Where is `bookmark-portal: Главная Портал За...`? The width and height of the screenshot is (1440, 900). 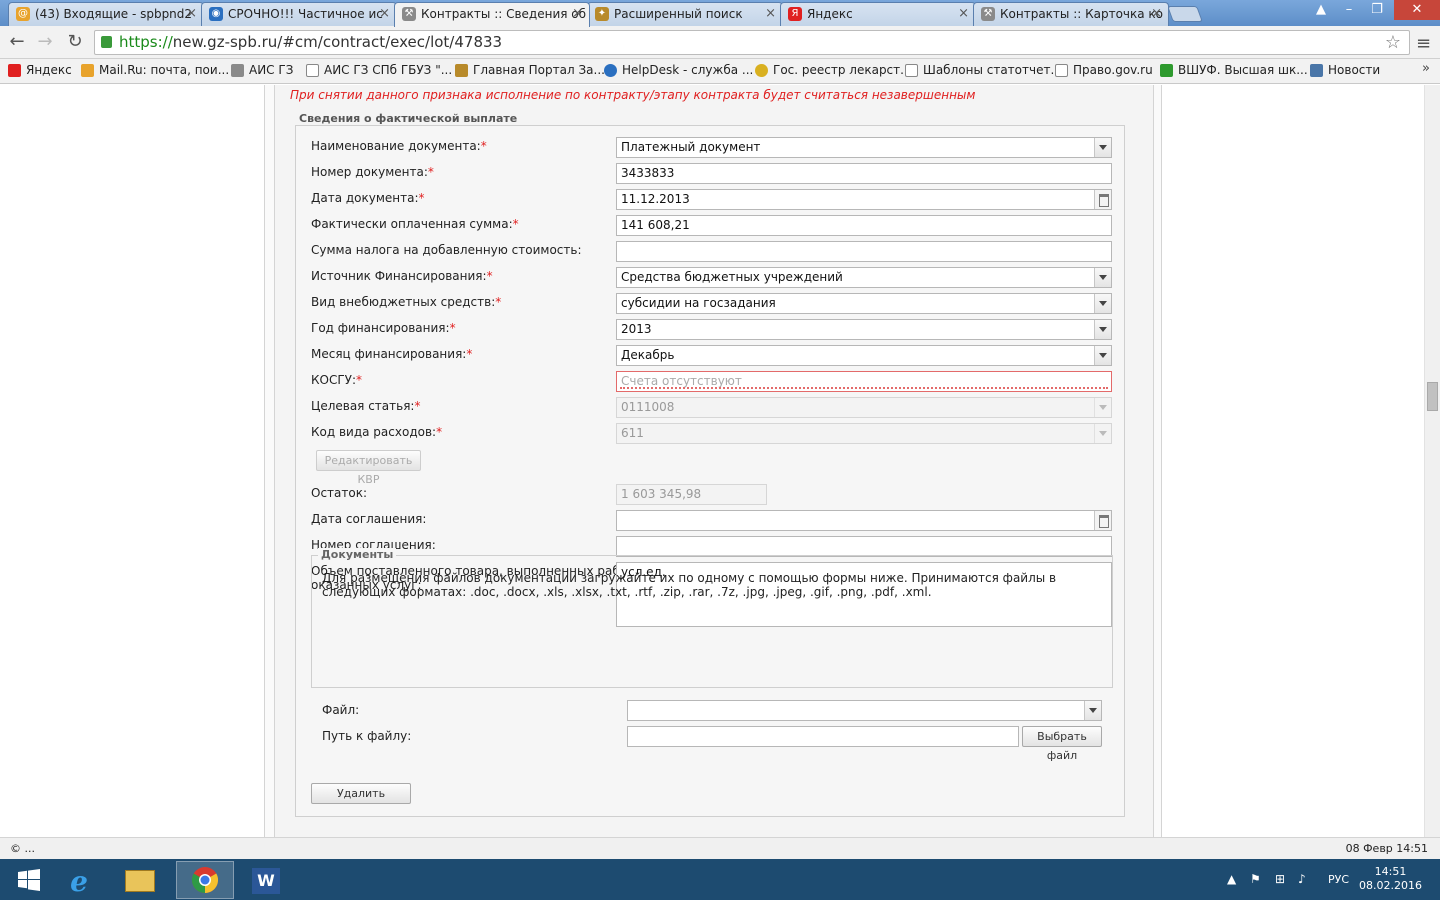 bookmark-portal: Главная Портал За... is located at coordinates (530, 70).